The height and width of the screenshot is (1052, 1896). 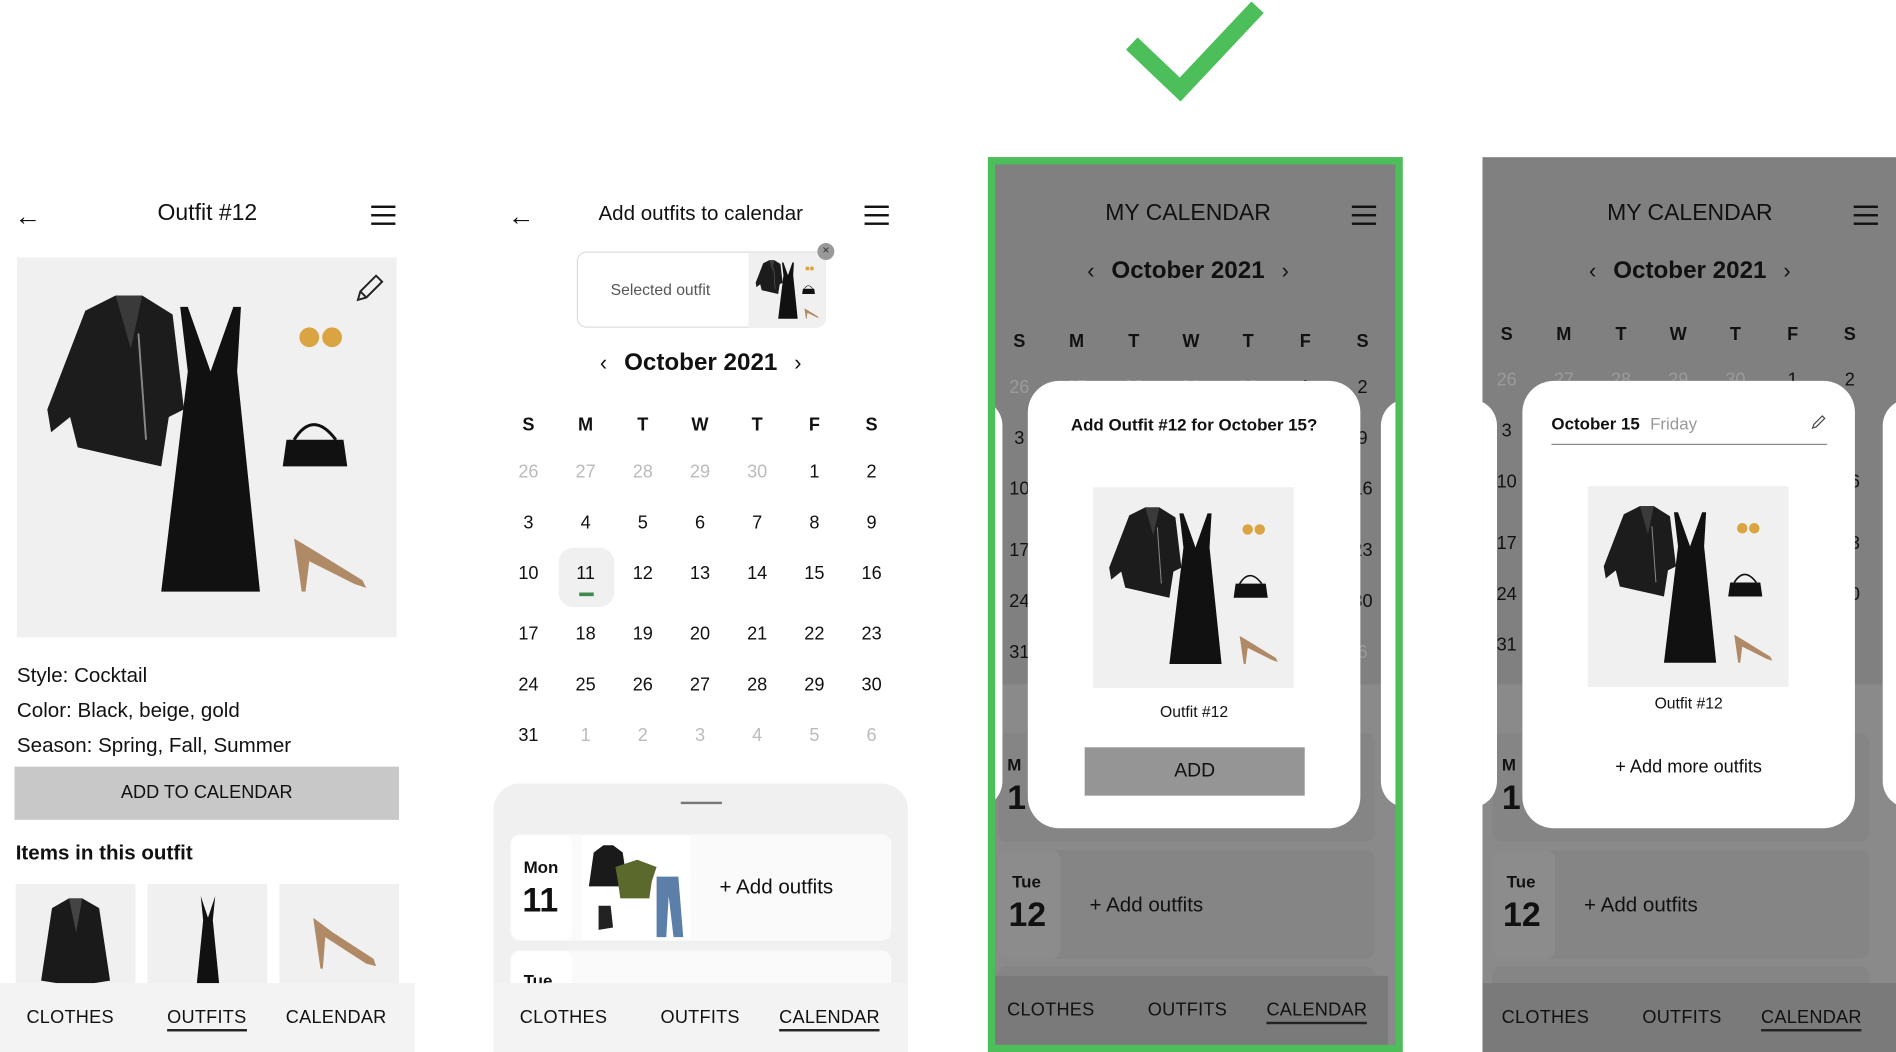 I want to click on outfit-image, so click(x=1688, y=586).